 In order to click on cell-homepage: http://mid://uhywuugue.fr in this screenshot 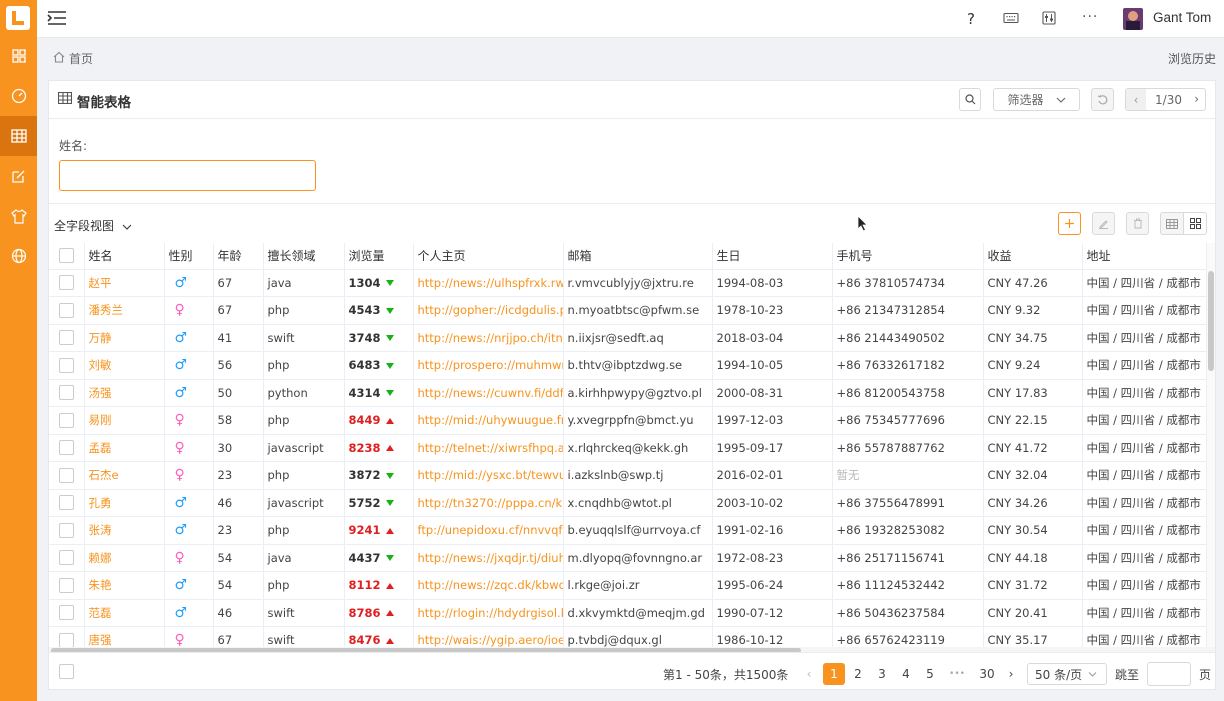, I will do `click(488, 420)`.